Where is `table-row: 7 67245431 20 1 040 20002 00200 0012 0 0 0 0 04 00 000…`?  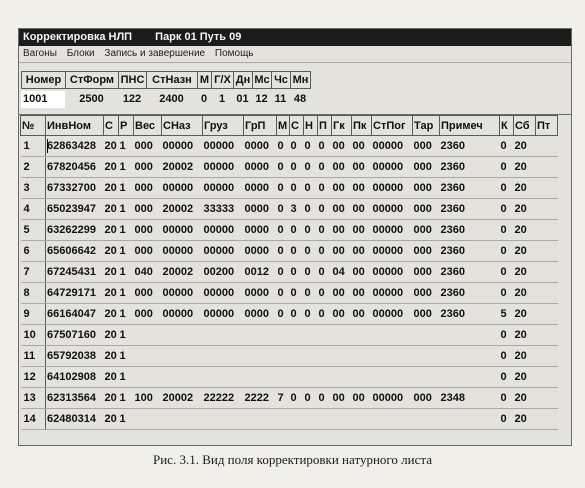 table-row: 7 67245431 20 1 040 20002 00200 0012 0 0 0 0 04 00 000… is located at coordinates (289, 272).